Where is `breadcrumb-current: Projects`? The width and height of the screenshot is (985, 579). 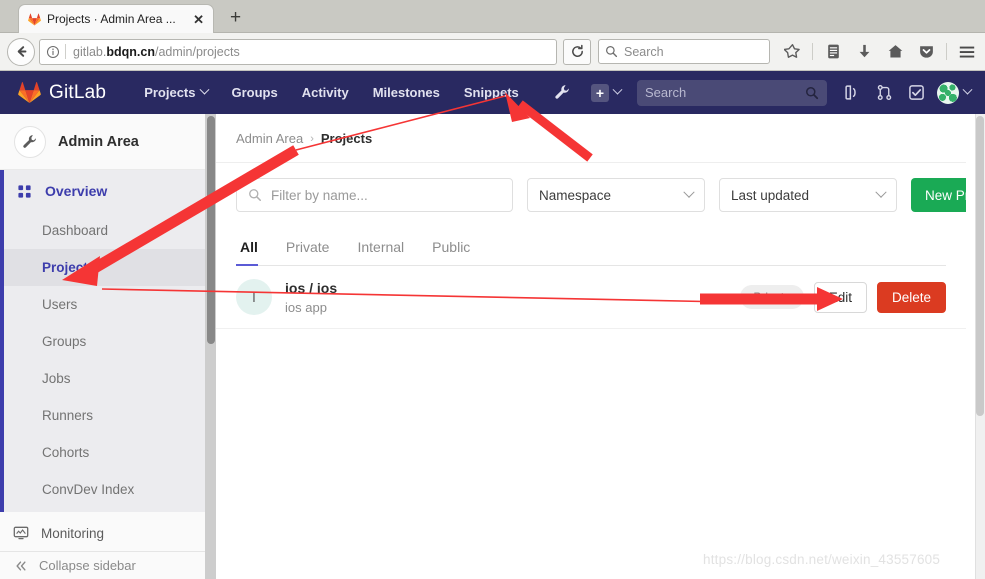
breadcrumb-current: Projects is located at coordinates (346, 138).